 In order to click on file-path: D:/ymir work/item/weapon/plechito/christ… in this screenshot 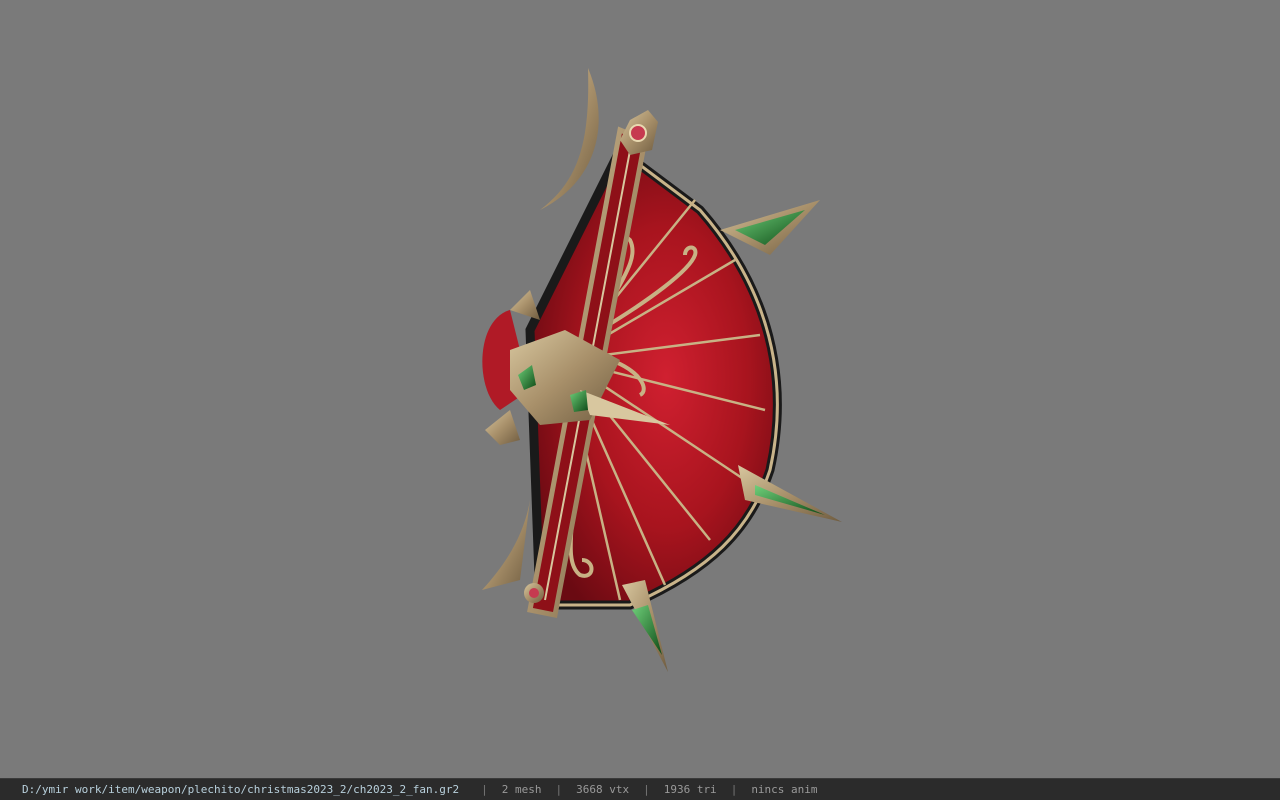, I will do `click(241, 789)`.